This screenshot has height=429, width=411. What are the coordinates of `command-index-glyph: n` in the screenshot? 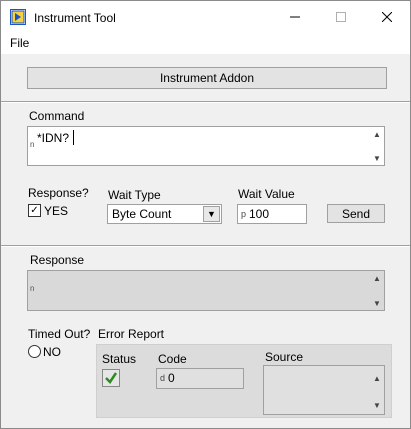 It's located at (32, 144).